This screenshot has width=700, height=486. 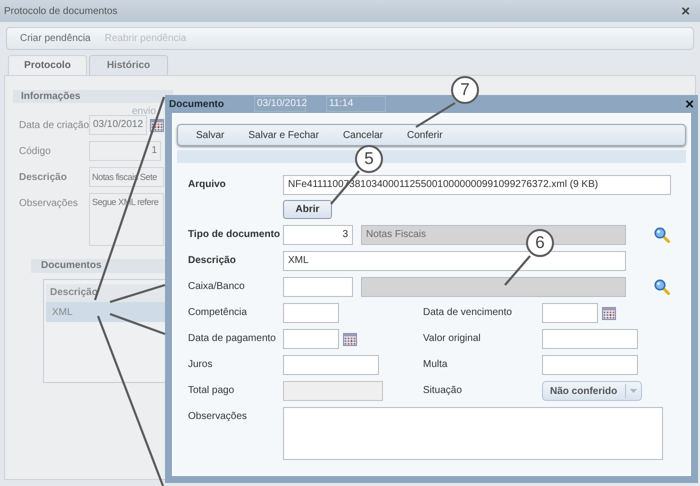 I want to click on toolbar-button: Conferir, so click(x=424, y=135).